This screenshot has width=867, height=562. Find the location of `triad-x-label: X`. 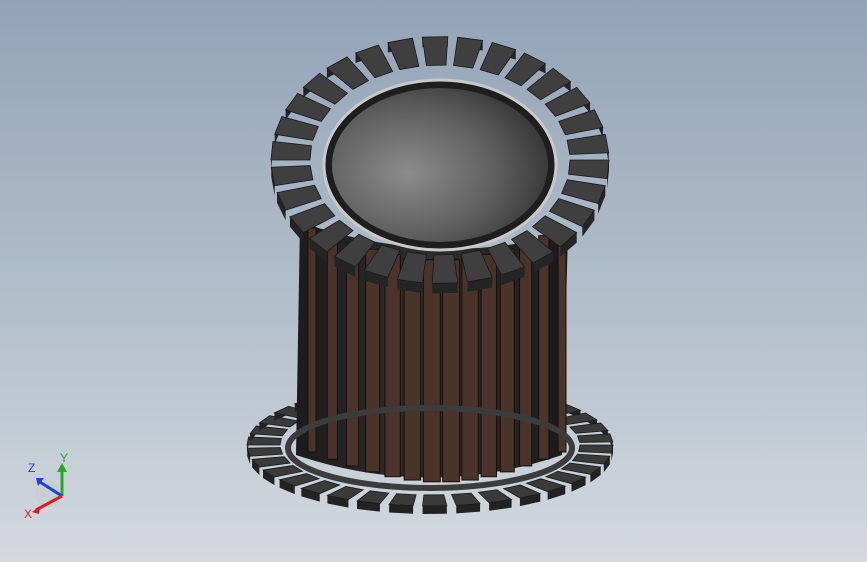

triad-x-label: X is located at coordinates (28, 514).